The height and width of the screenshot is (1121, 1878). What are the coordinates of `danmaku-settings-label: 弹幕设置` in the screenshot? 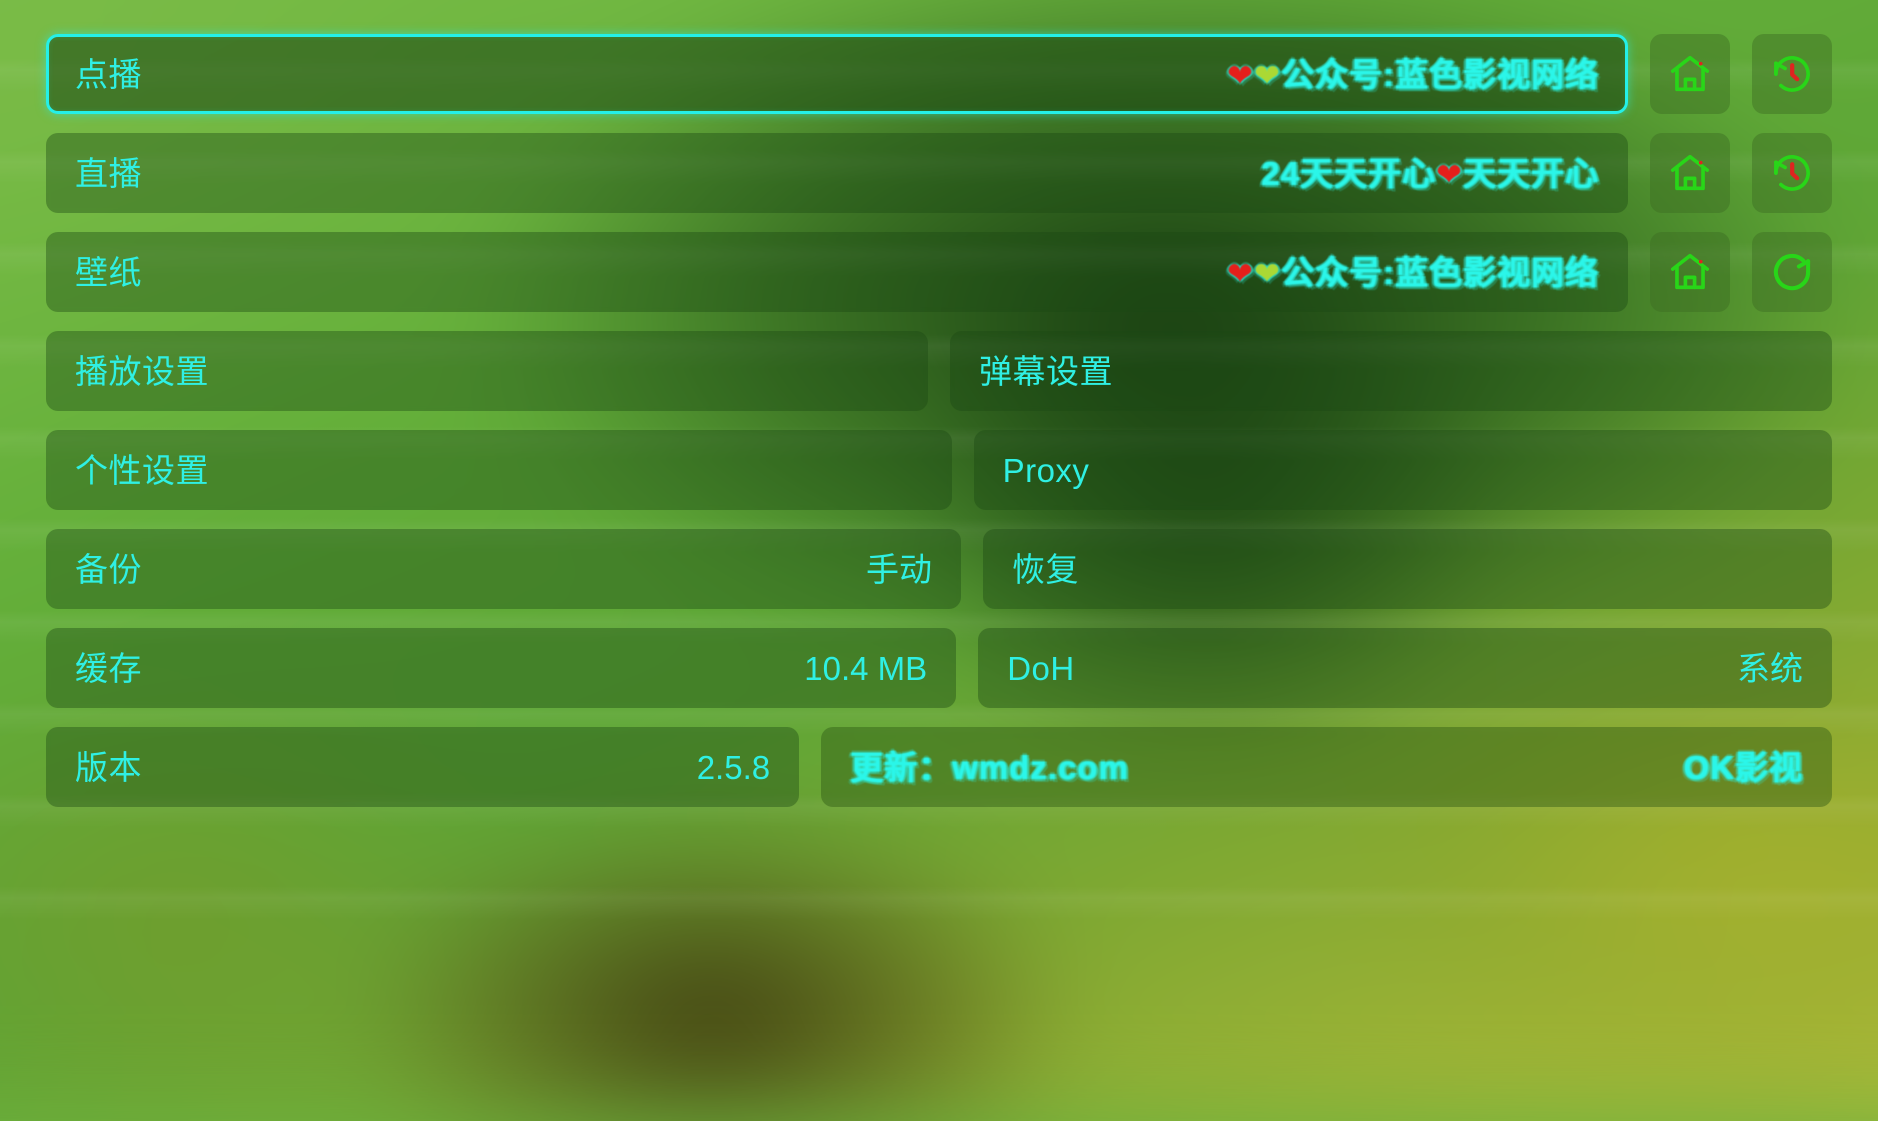 It's located at (1046, 371).